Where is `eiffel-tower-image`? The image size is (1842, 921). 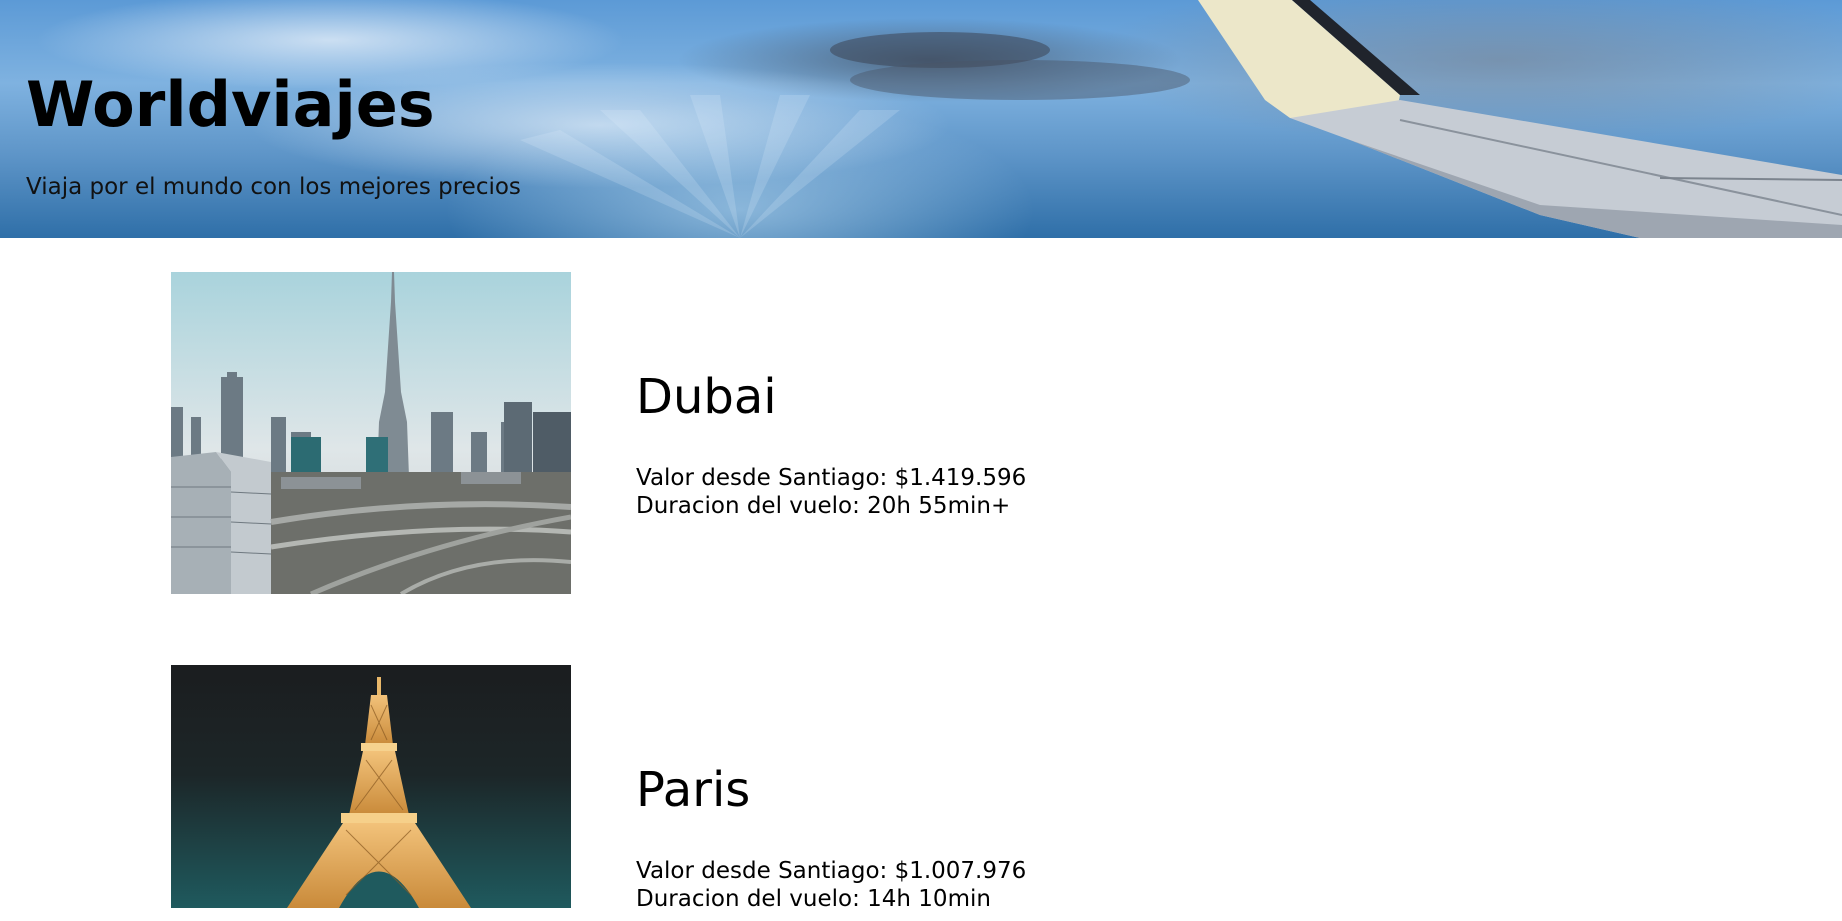 eiffel-tower-image is located at coordinates (371, 786).